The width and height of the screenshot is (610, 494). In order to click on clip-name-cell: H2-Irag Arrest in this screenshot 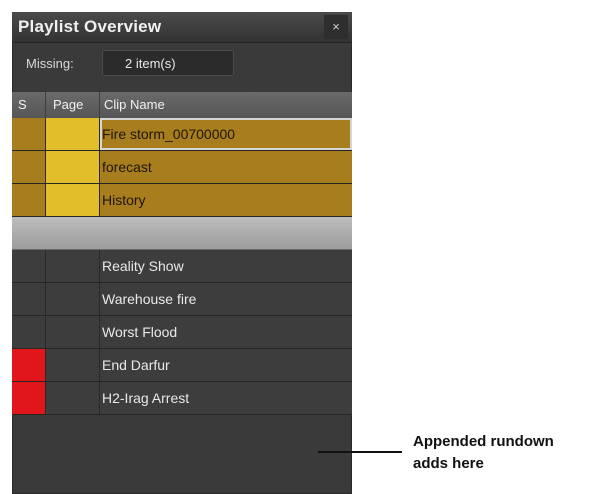, I will do `click(146, 398)`.